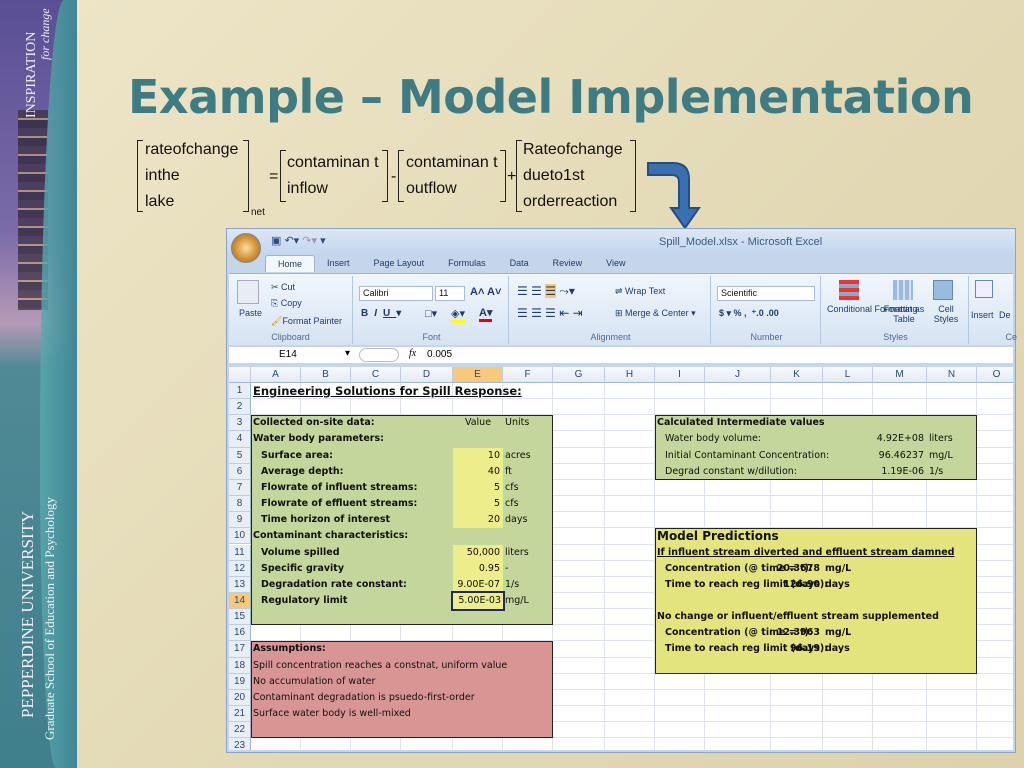 This screenshot has width=1024, height=768. Describe the element at coordinates (240, 617) in the screenshot. I see `row-header: 15` at that location.